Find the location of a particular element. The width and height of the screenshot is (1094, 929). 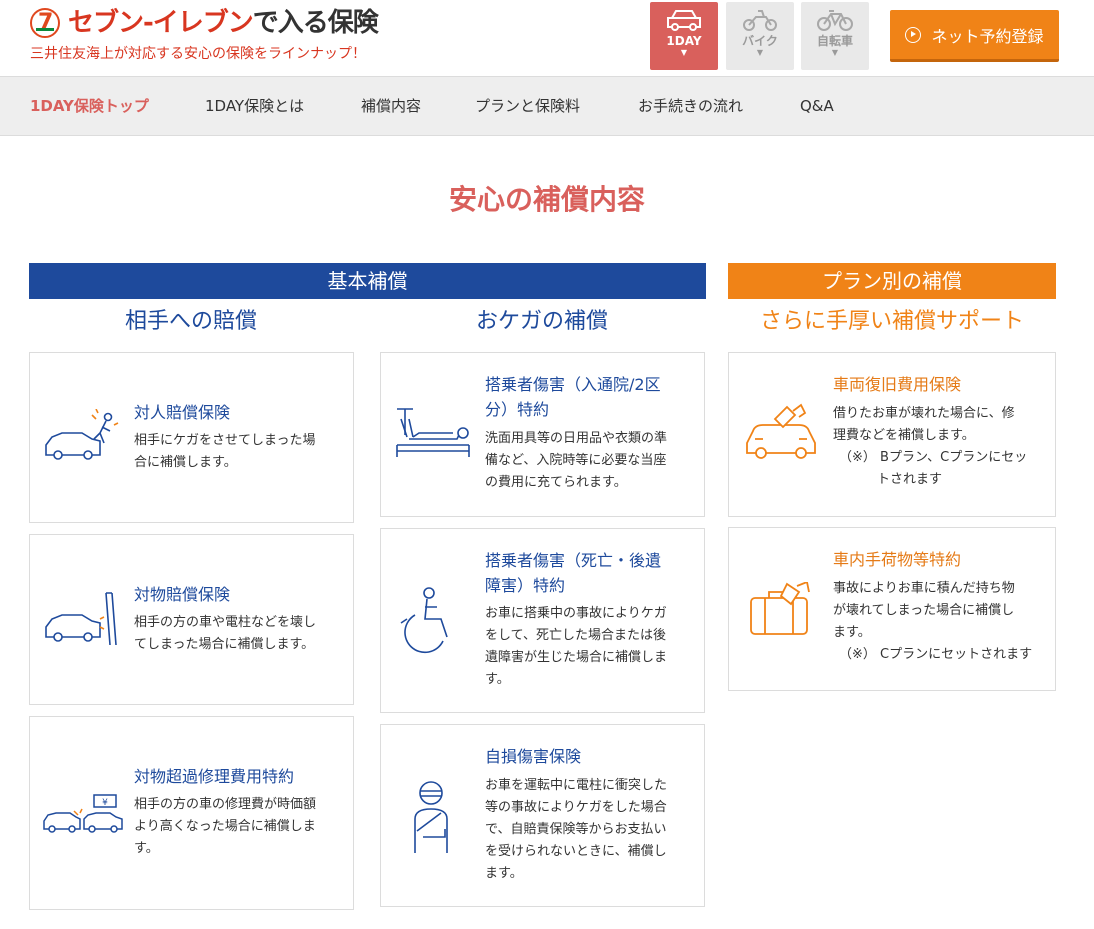

card-desc-line: お車に搭乗中の事故によりケガ is located at coordinates (576, 613).